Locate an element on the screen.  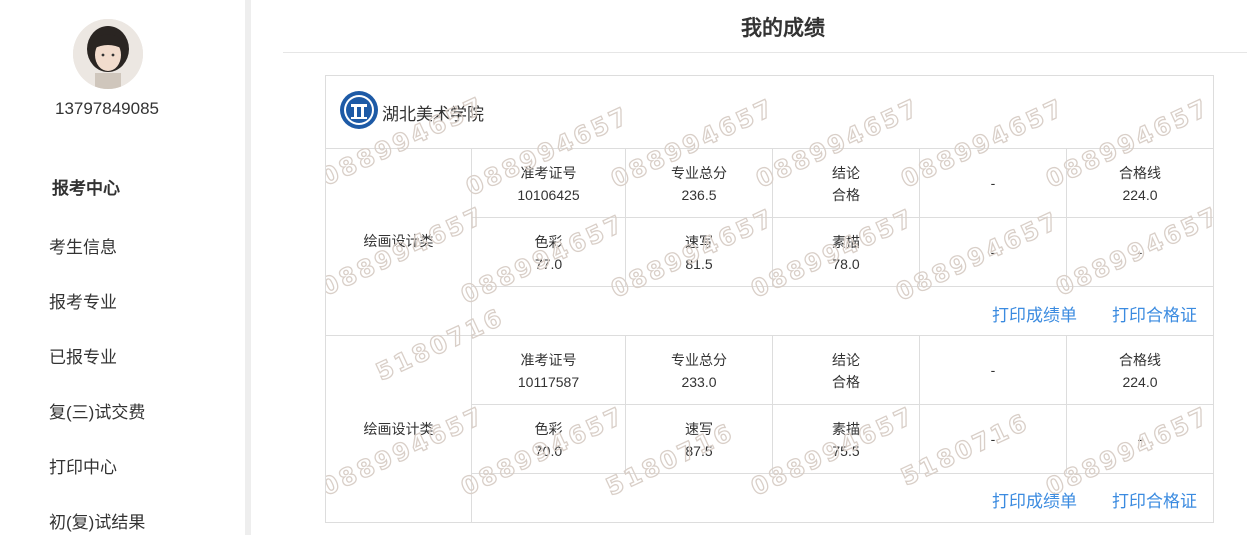
nav-item-applied-majors: 已报专业 is located at coordinates (83, 355).